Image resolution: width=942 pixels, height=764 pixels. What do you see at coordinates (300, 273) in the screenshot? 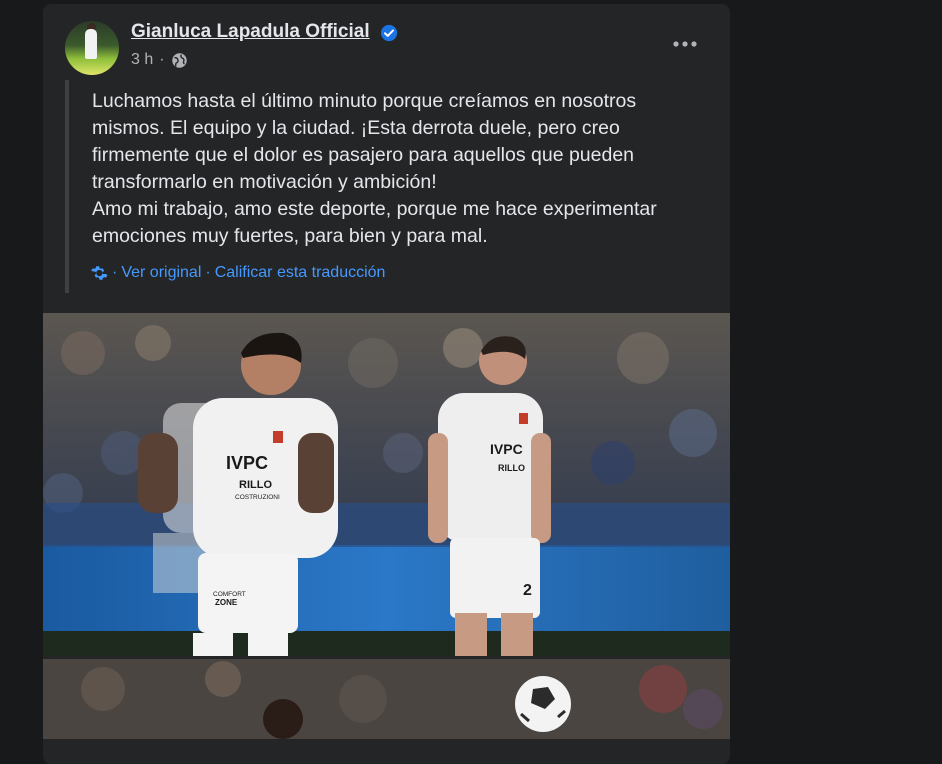
I see `rate-translation-link: Calificar esta traducción` at bounding box center [300, 273].